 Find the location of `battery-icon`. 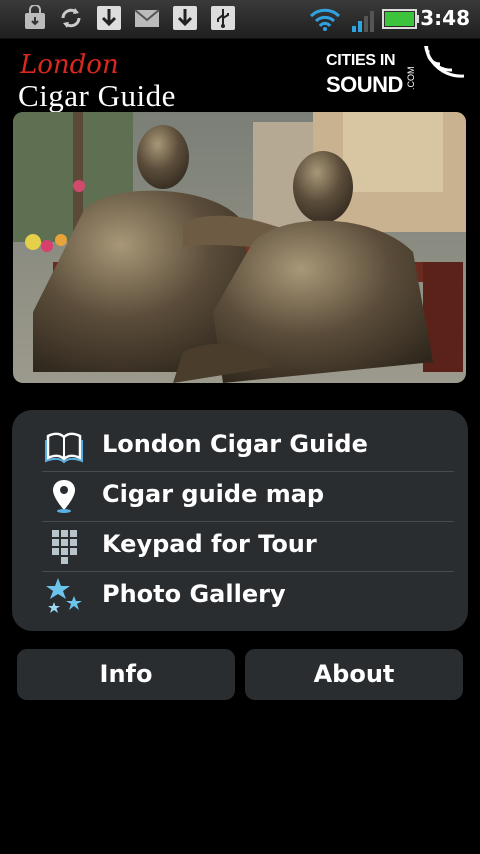

battery-icon is located at coordinates (400, 19).